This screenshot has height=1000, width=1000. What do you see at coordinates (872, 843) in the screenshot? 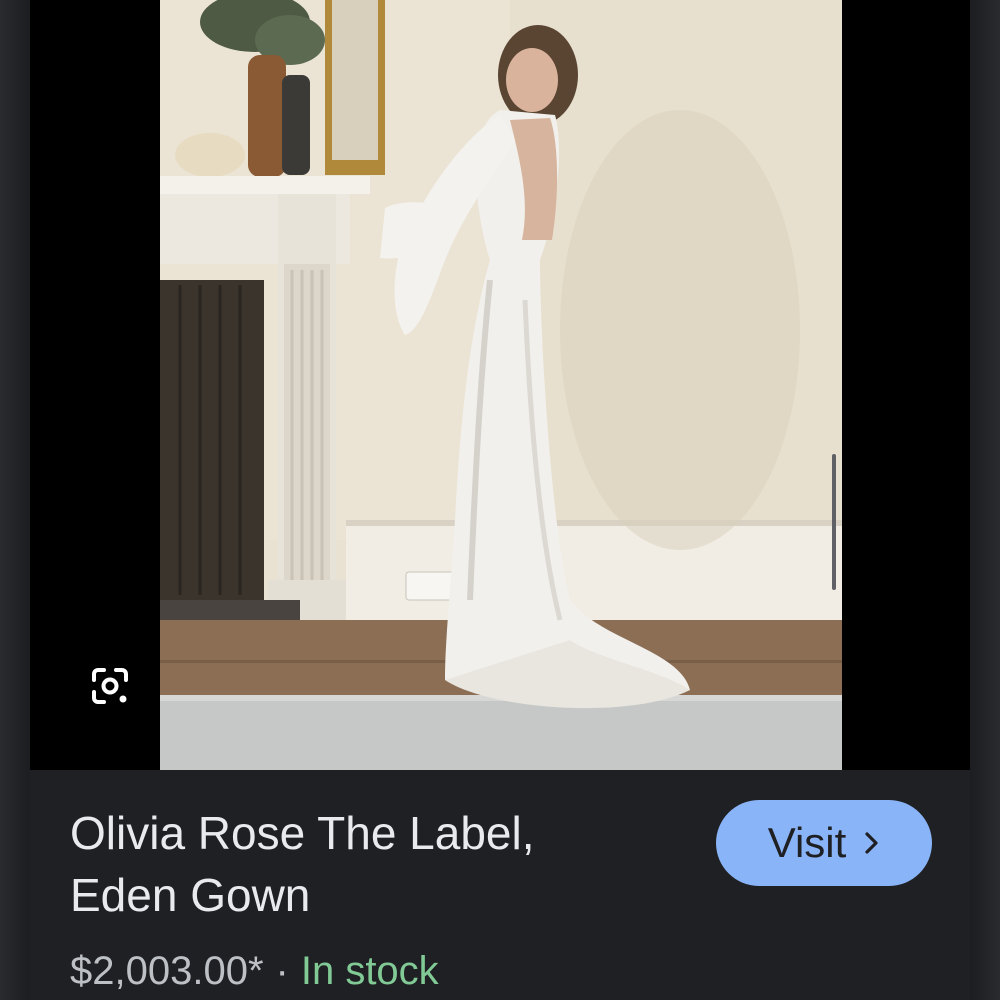
I see `chevron-right-icon` at bounding box center [872, 843].